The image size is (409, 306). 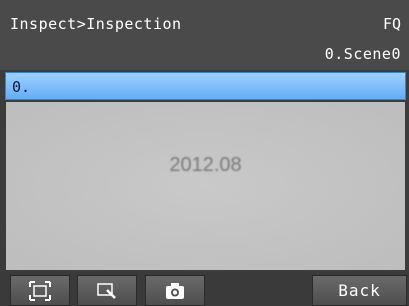 I want to click on captured-image-text: 2012.08, so click(x=205, y=165).